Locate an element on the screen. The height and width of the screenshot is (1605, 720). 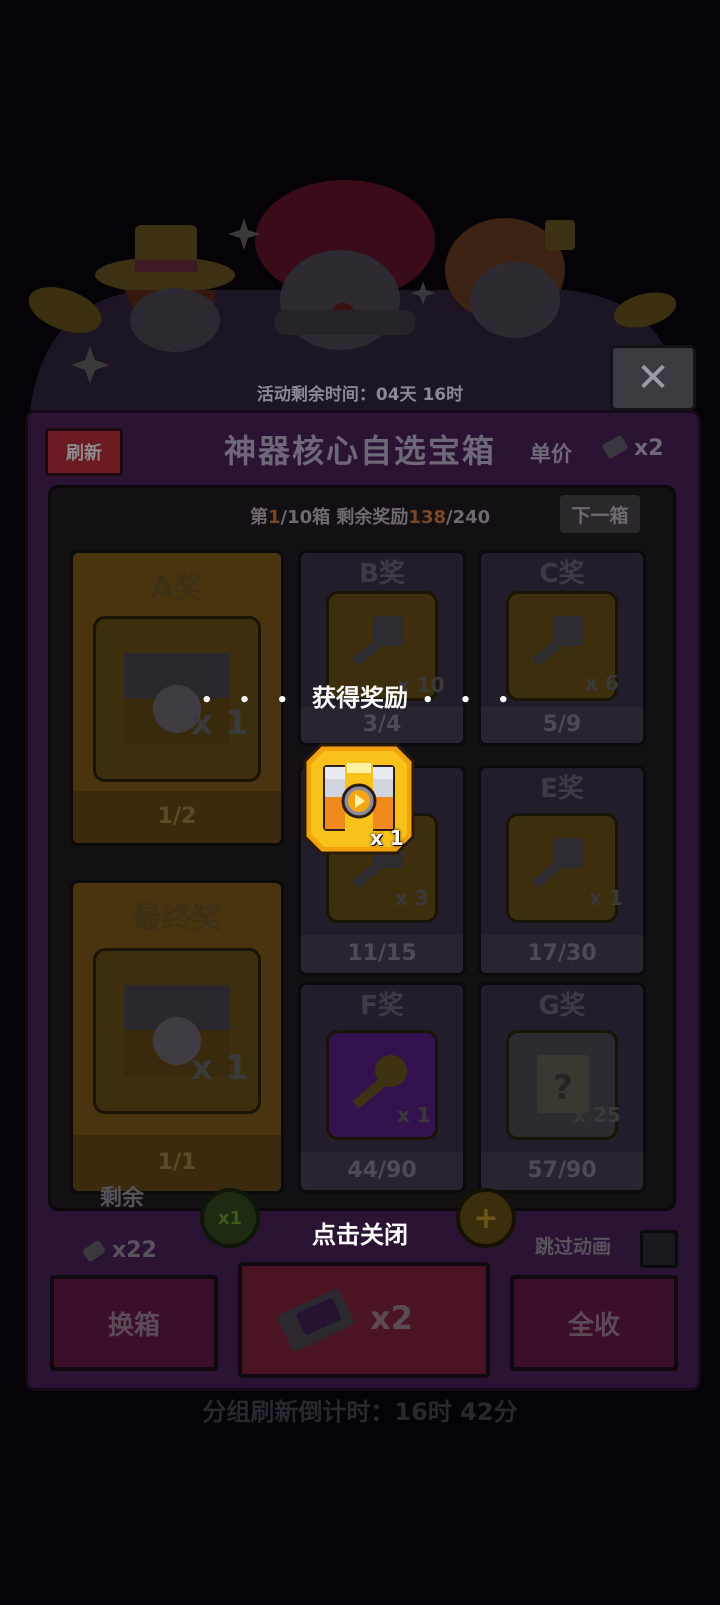
prize-card-b: B奖 x 10 3/4 is located at coordinates (382, 648).